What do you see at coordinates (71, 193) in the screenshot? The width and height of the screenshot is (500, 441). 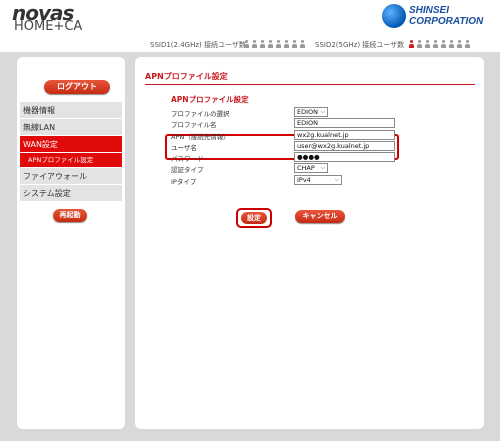 I see `sidebar-item-system-settings: システム設定` at bounding box center [71, 193].